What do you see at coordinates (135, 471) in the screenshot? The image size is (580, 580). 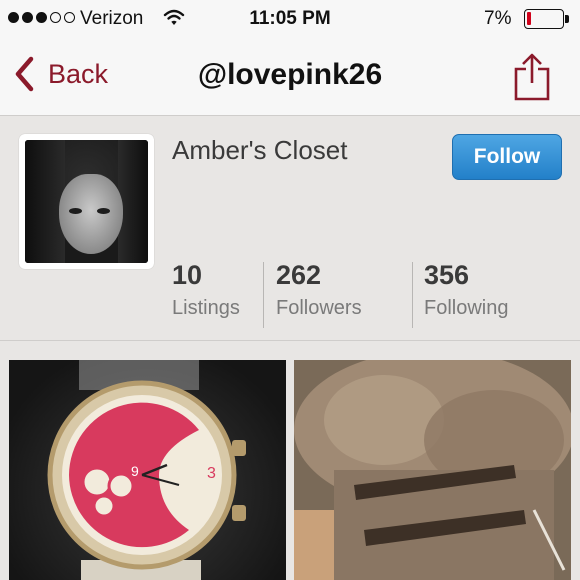 I see `svg-text: 9` at bounding box center [135, 471].